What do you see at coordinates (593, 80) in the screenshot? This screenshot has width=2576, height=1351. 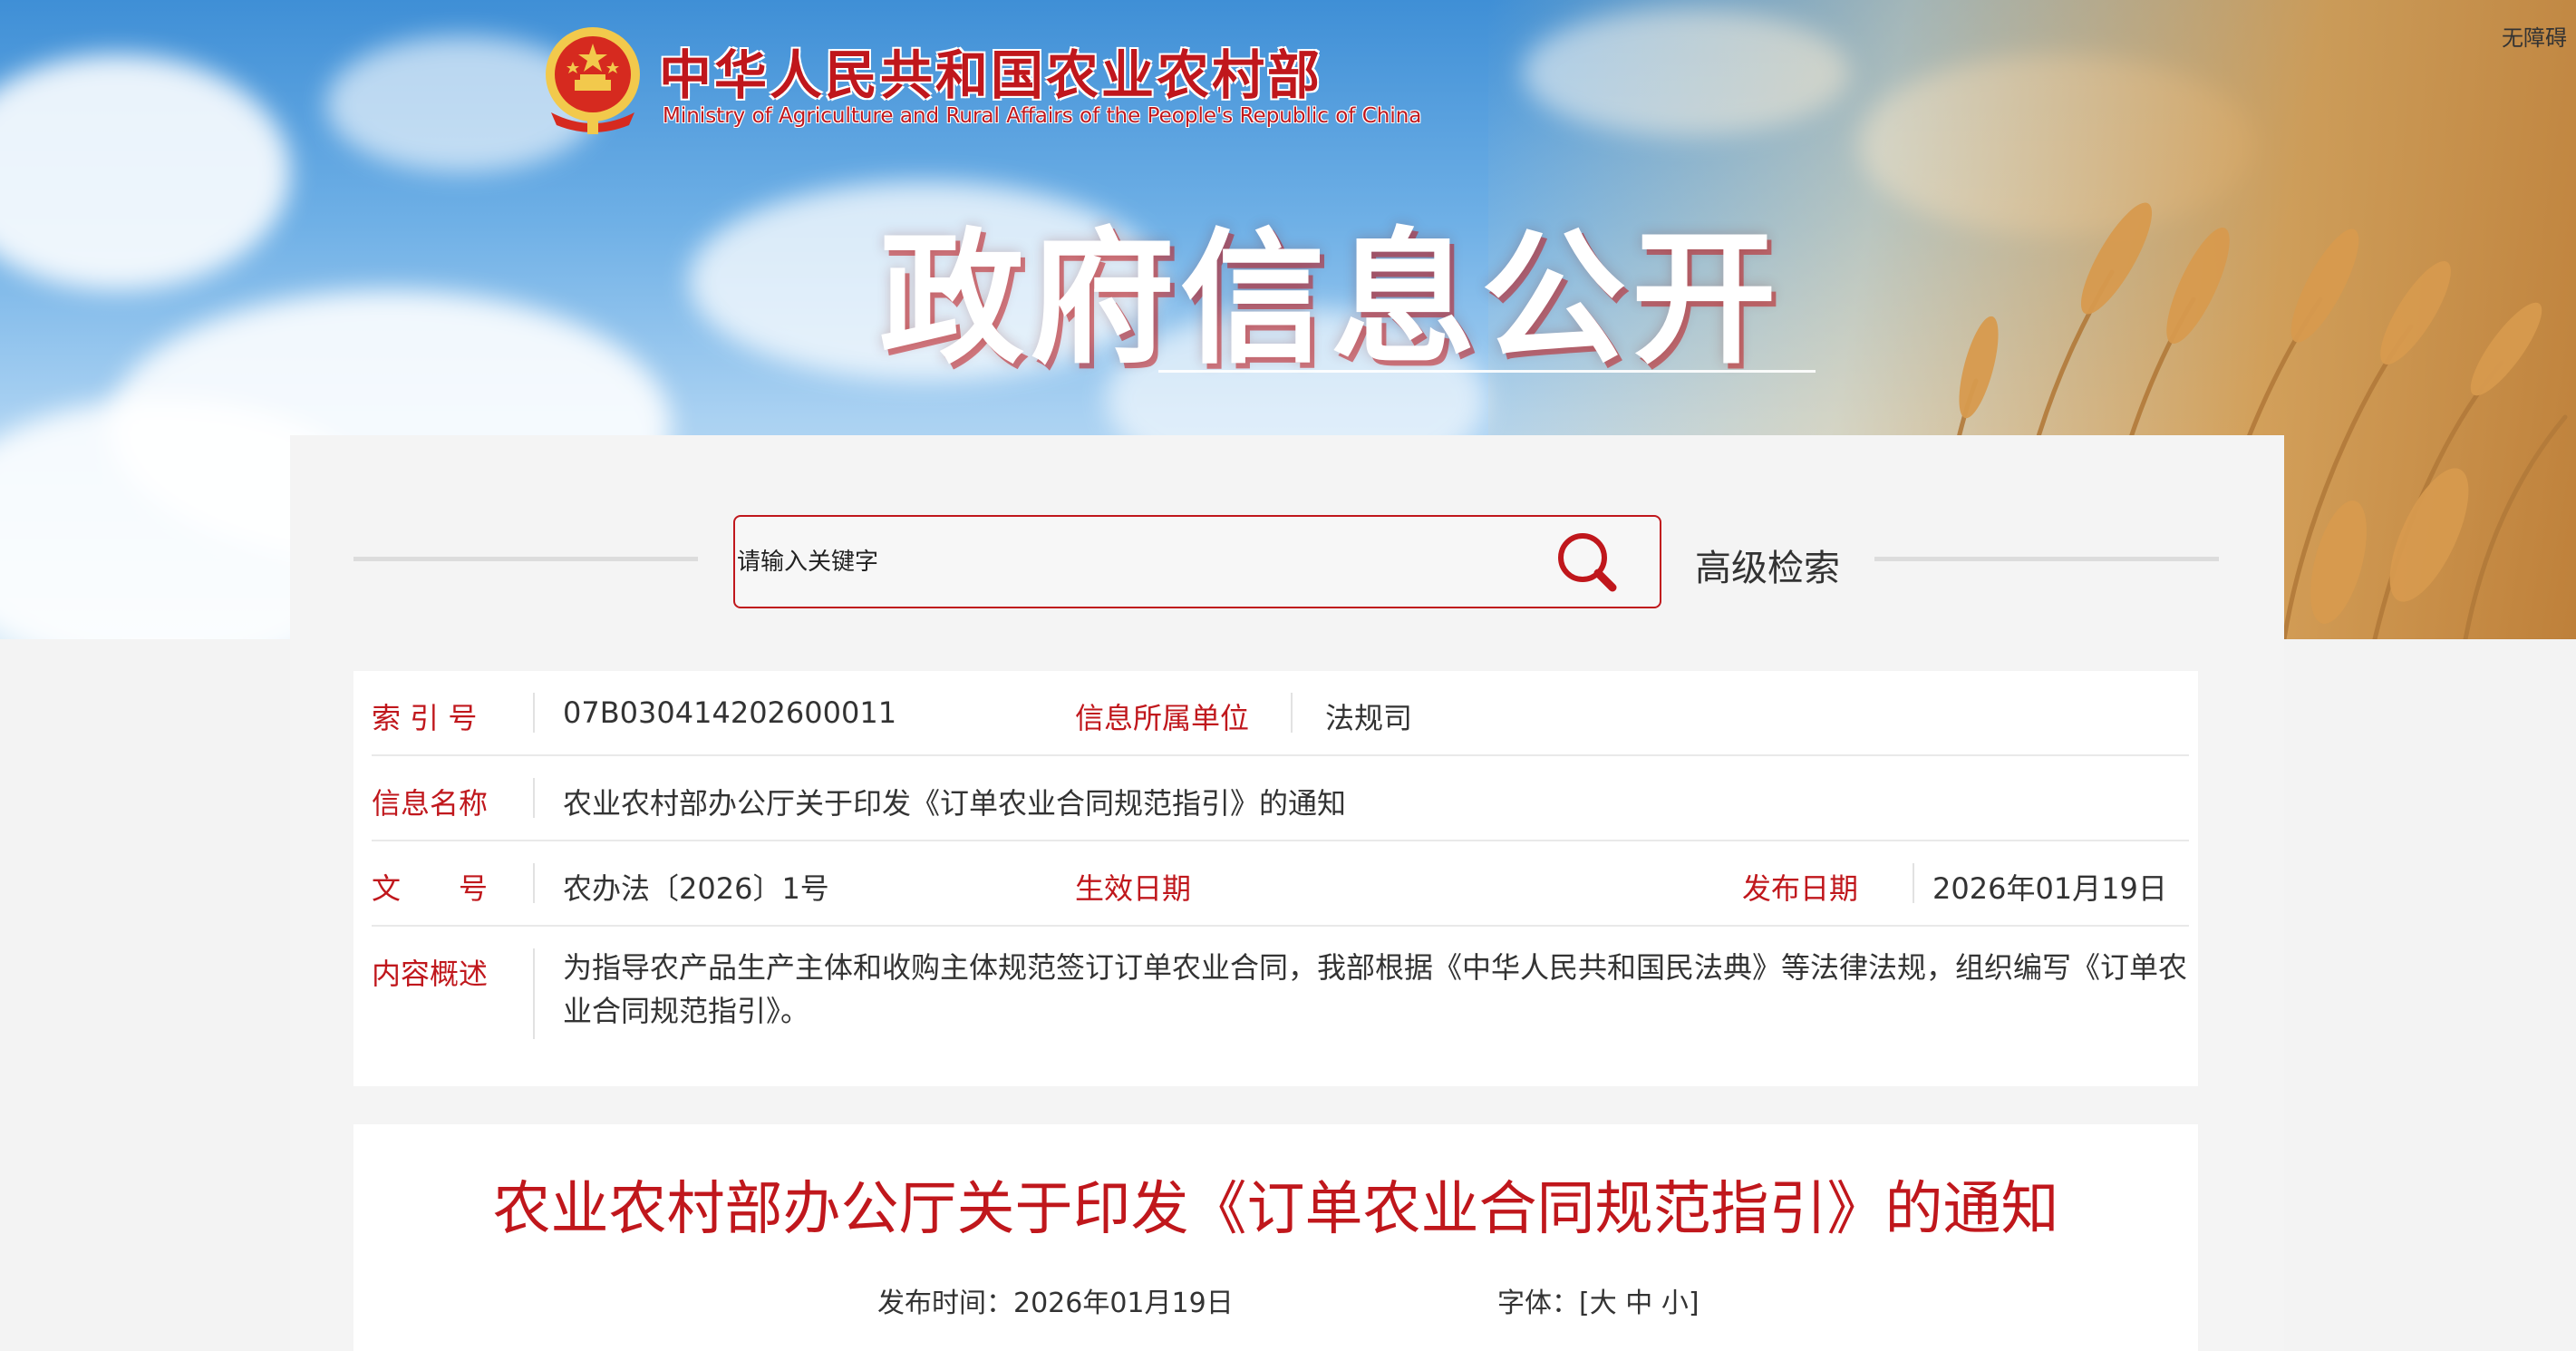 I see `national-emblem-icon` at bounding box center [593, 80].